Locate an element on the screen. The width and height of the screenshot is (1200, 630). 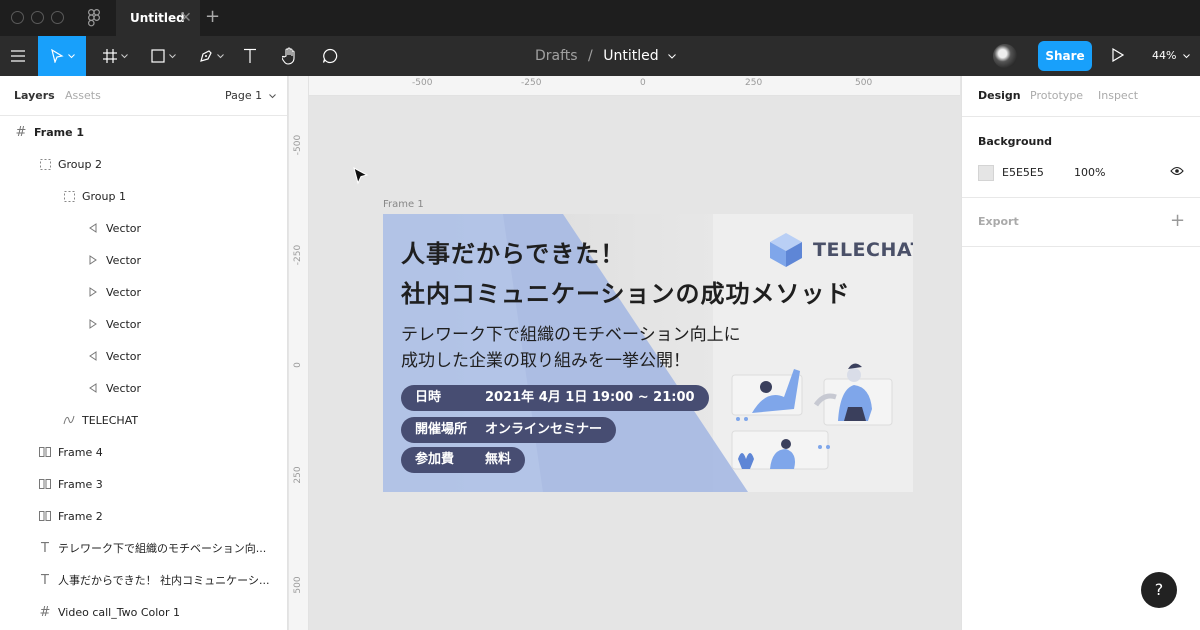
close-window-button is located at coordinates (17, 17).